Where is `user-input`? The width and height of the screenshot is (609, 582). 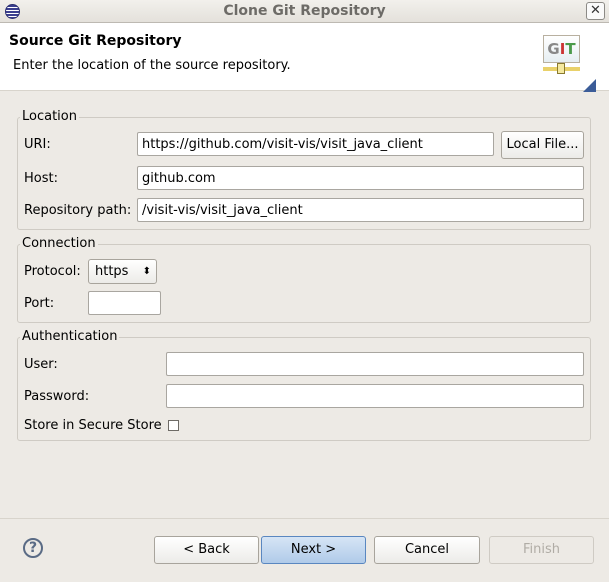 user-input is located at coordinates (375, 364).